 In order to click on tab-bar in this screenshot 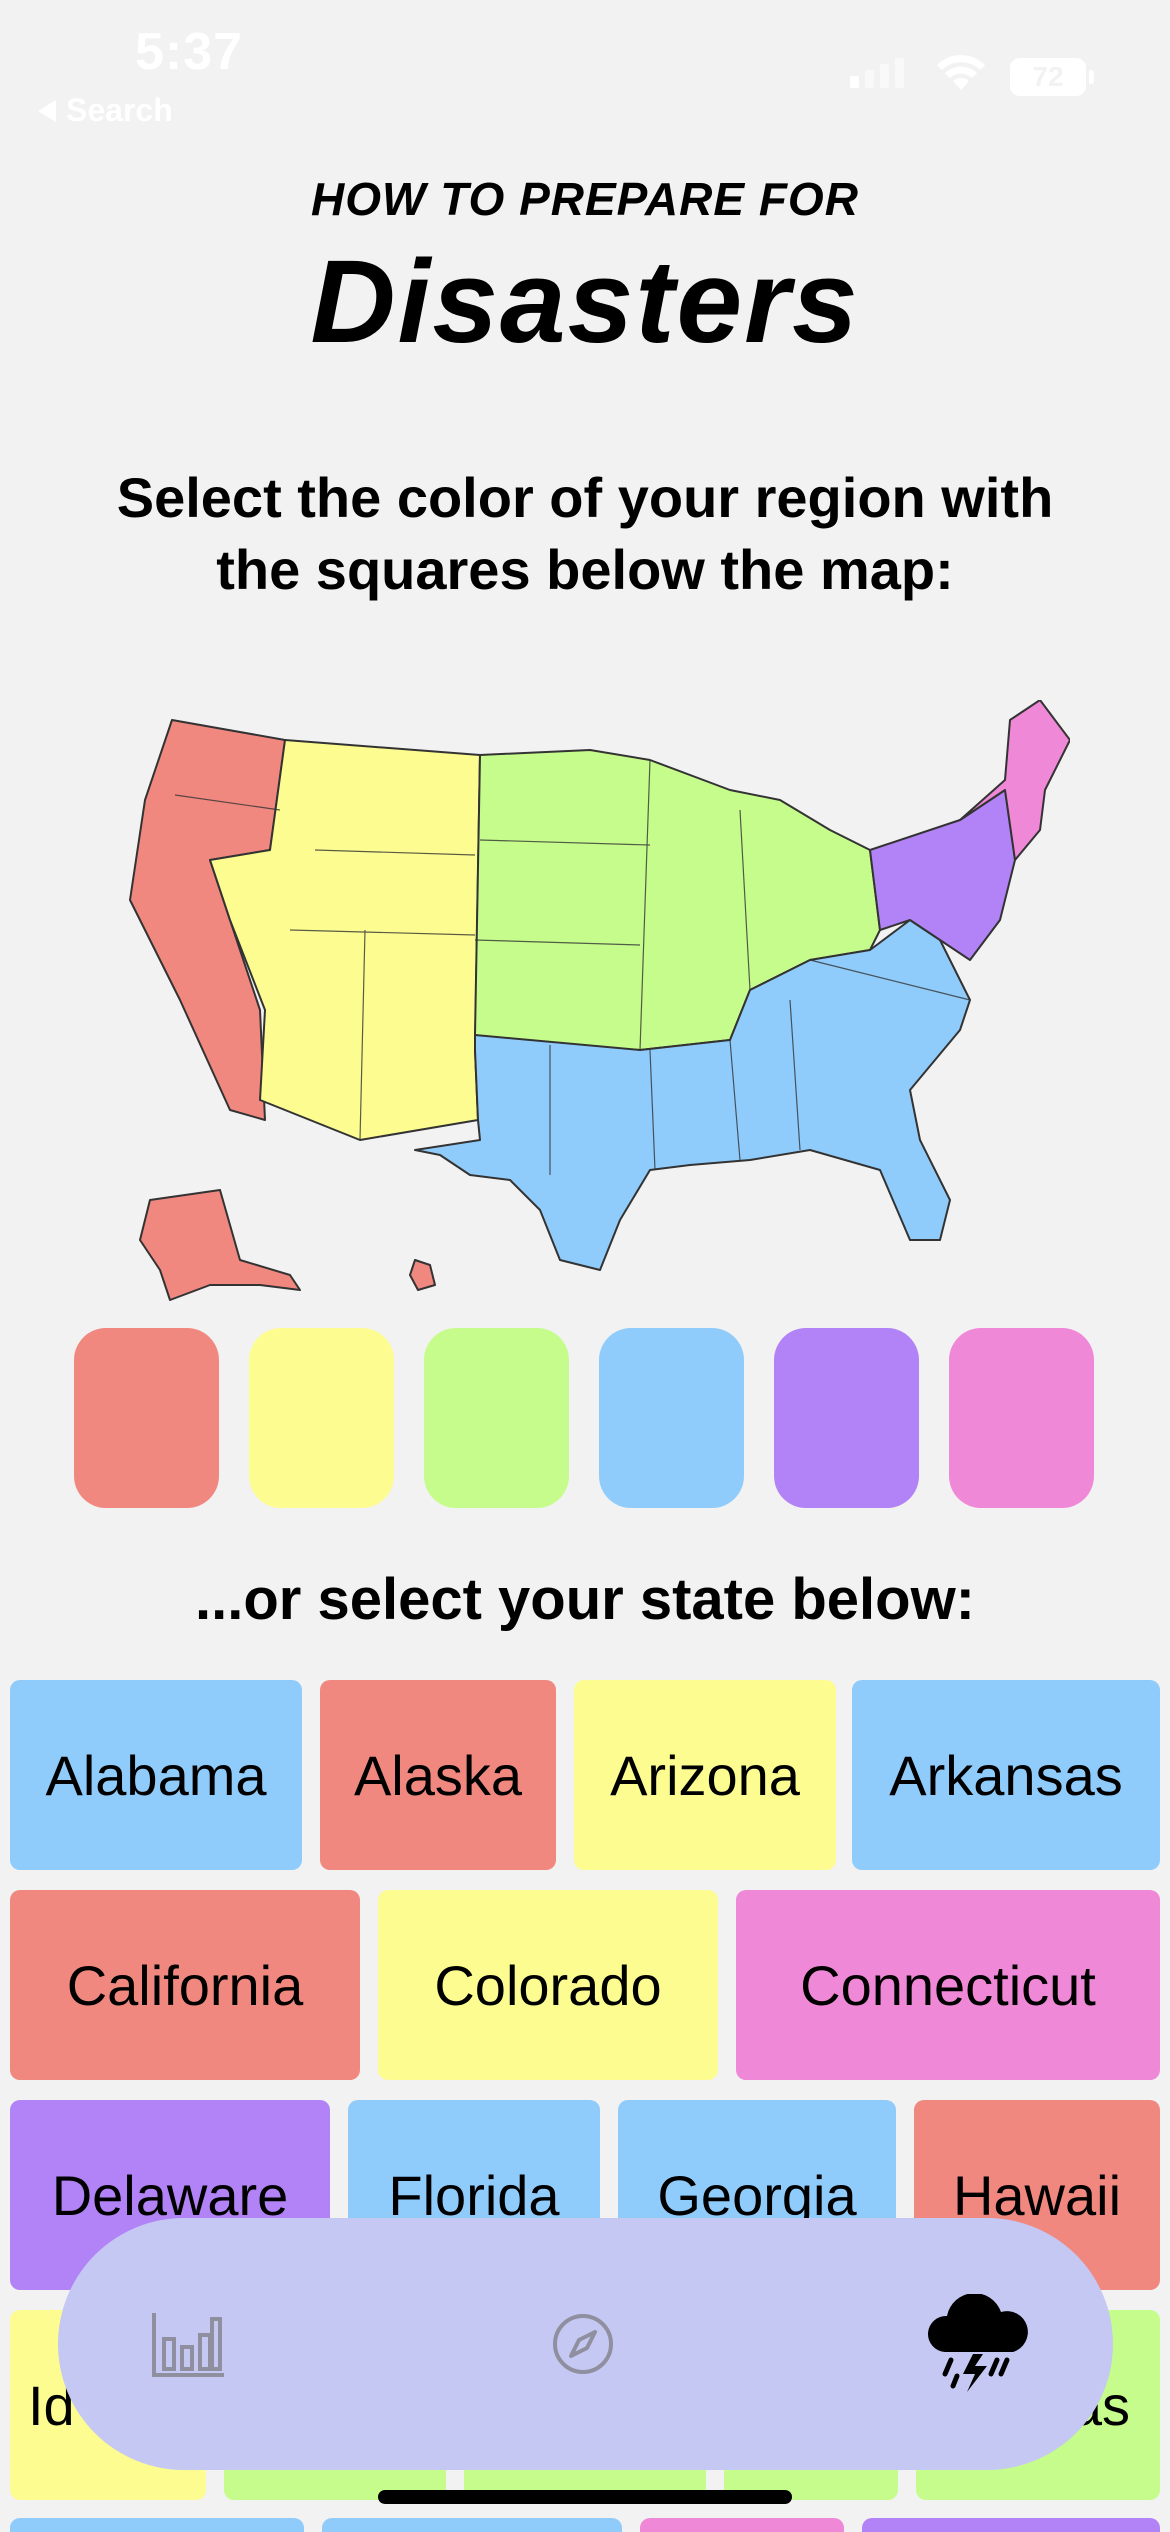, I will do `click(585, 2344)`.